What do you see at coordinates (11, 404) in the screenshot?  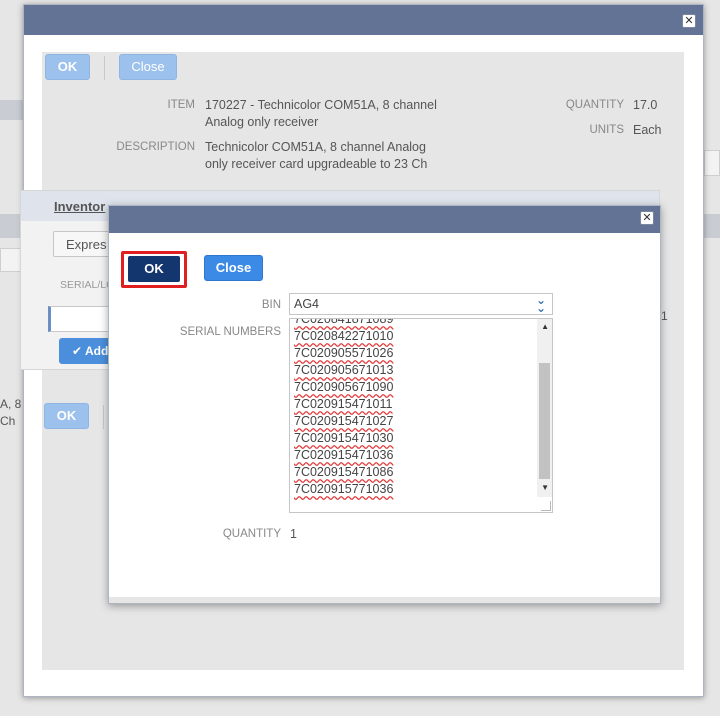 I see `background-text: A, 8` at bounding box center [11, 404].